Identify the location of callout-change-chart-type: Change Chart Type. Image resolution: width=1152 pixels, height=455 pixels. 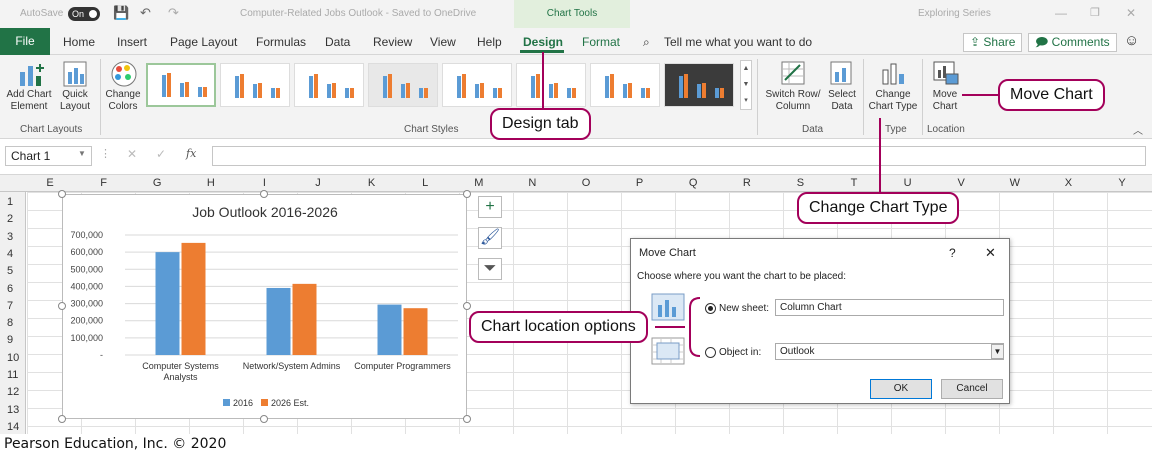
(878, 208).